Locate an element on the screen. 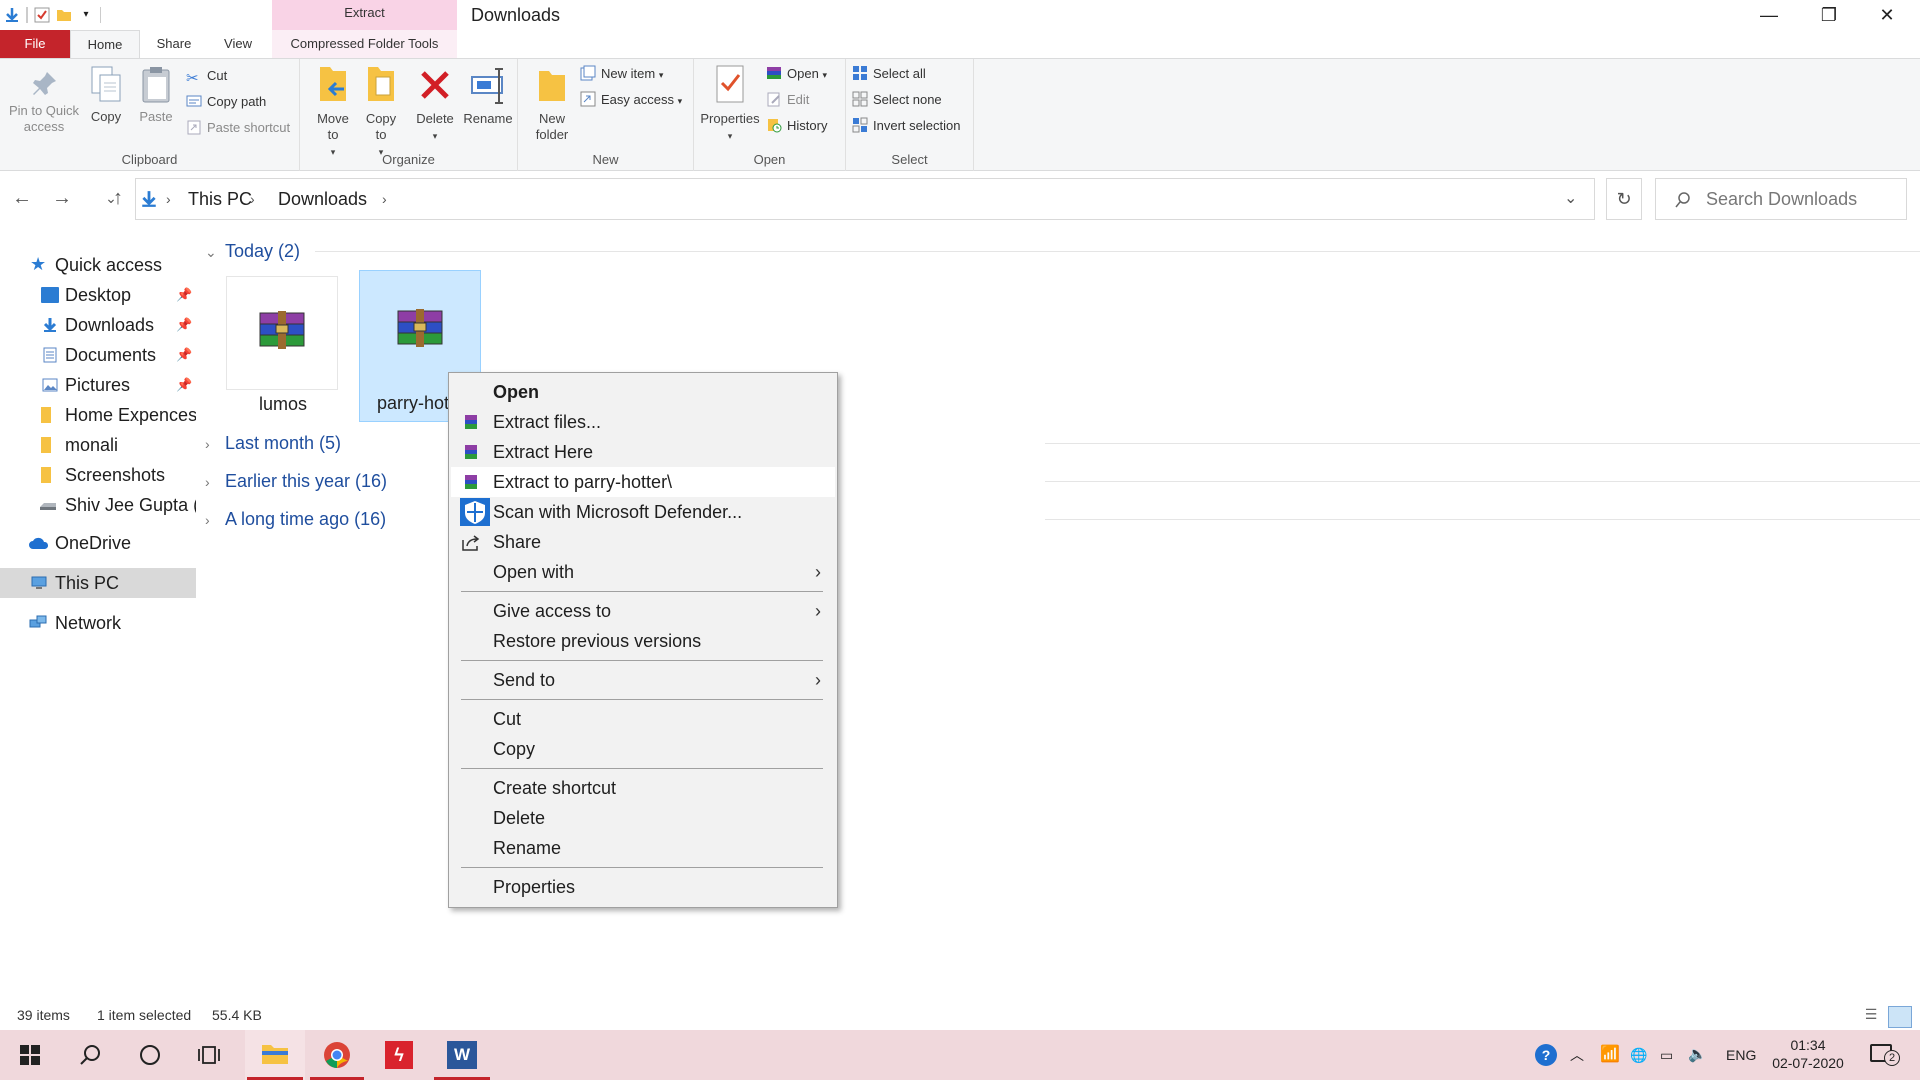  word-taskbar-icon: W is located at coordinates (462, 1055).